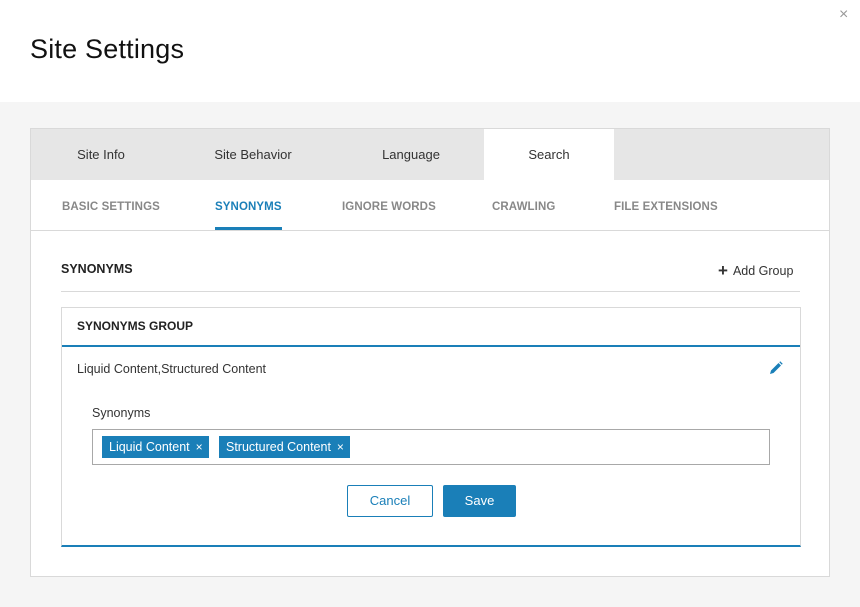 The width and height of the screenshot is (860, 607). I want to click on group-header-label: SYNONYMS GROUP, so click(135, 326).